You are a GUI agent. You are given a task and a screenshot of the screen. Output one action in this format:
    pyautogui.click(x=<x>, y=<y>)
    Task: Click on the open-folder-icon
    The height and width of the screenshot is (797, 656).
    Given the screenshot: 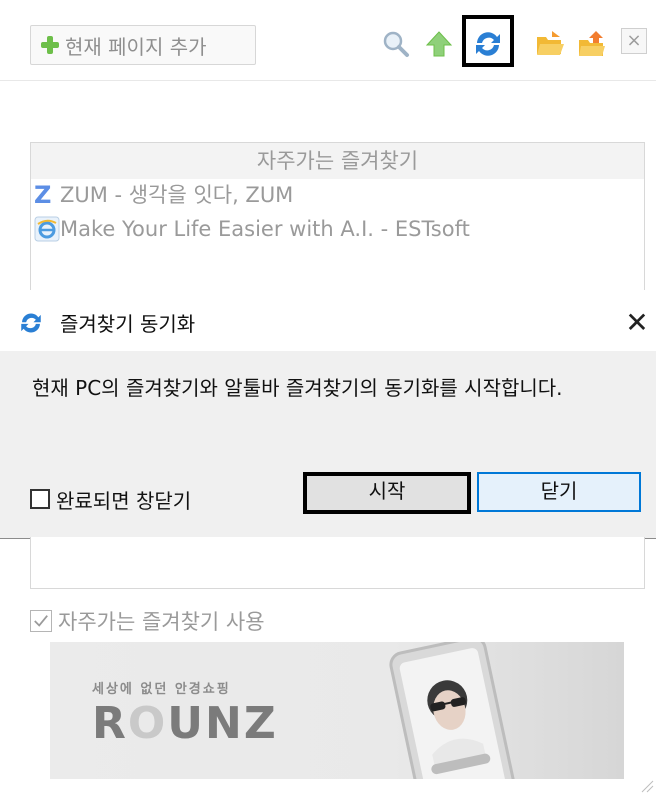 What is the action you would take?
    pyautogui.click(x=550, y=44)
    